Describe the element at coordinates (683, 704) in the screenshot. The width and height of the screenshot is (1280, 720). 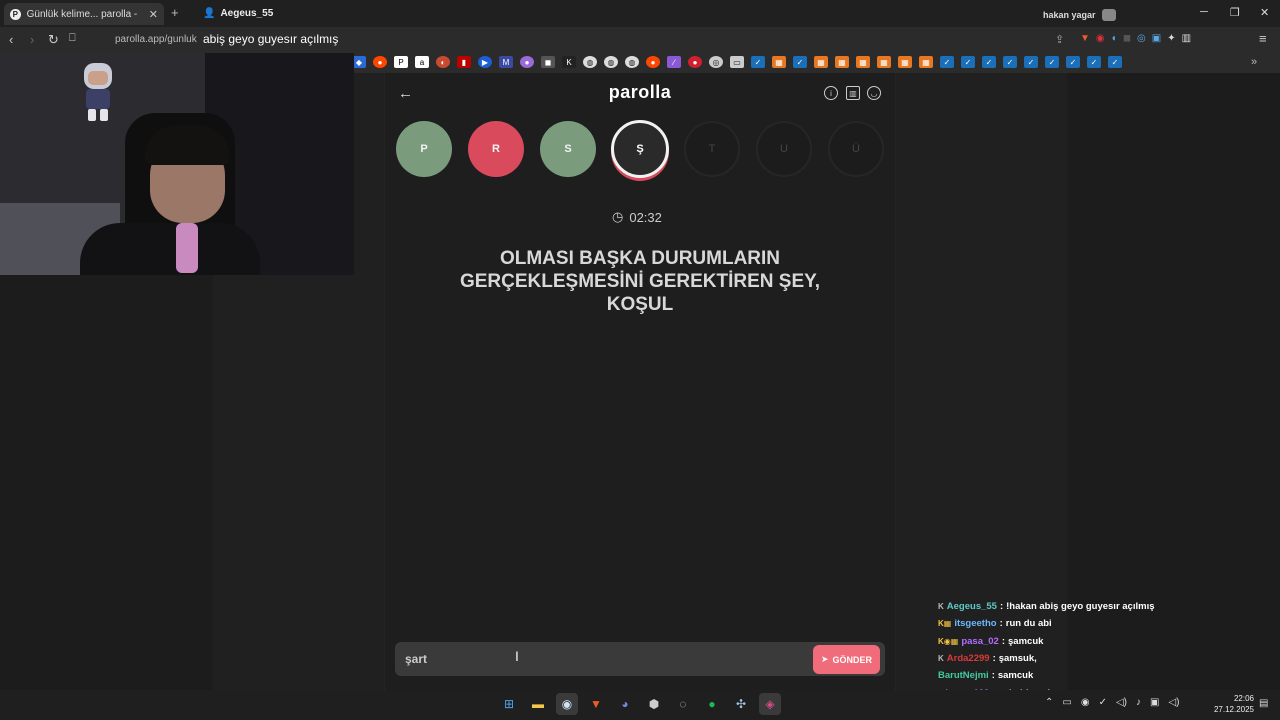
I see `app-icon: ◌` at that location.